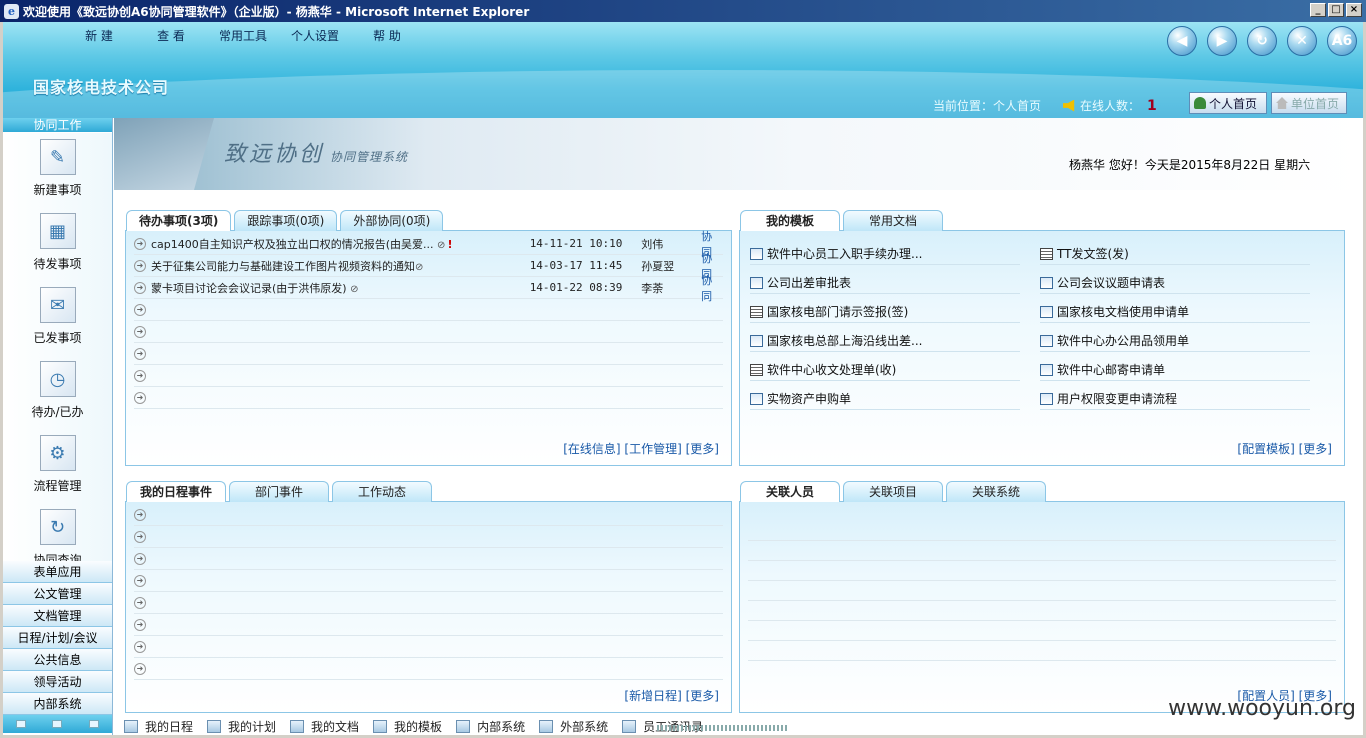  I want to click on shortcut-internal-system: 内部系统, so click(490, 726).